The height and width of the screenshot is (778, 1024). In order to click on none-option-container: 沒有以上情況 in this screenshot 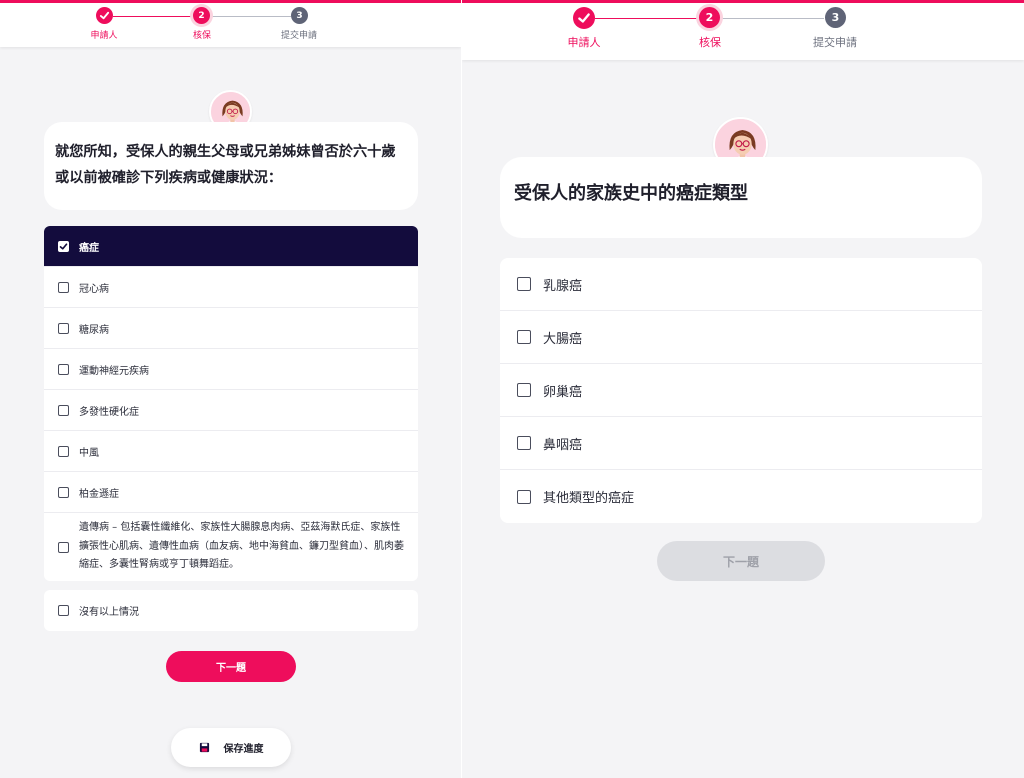, I will do `click(231, 610)`.